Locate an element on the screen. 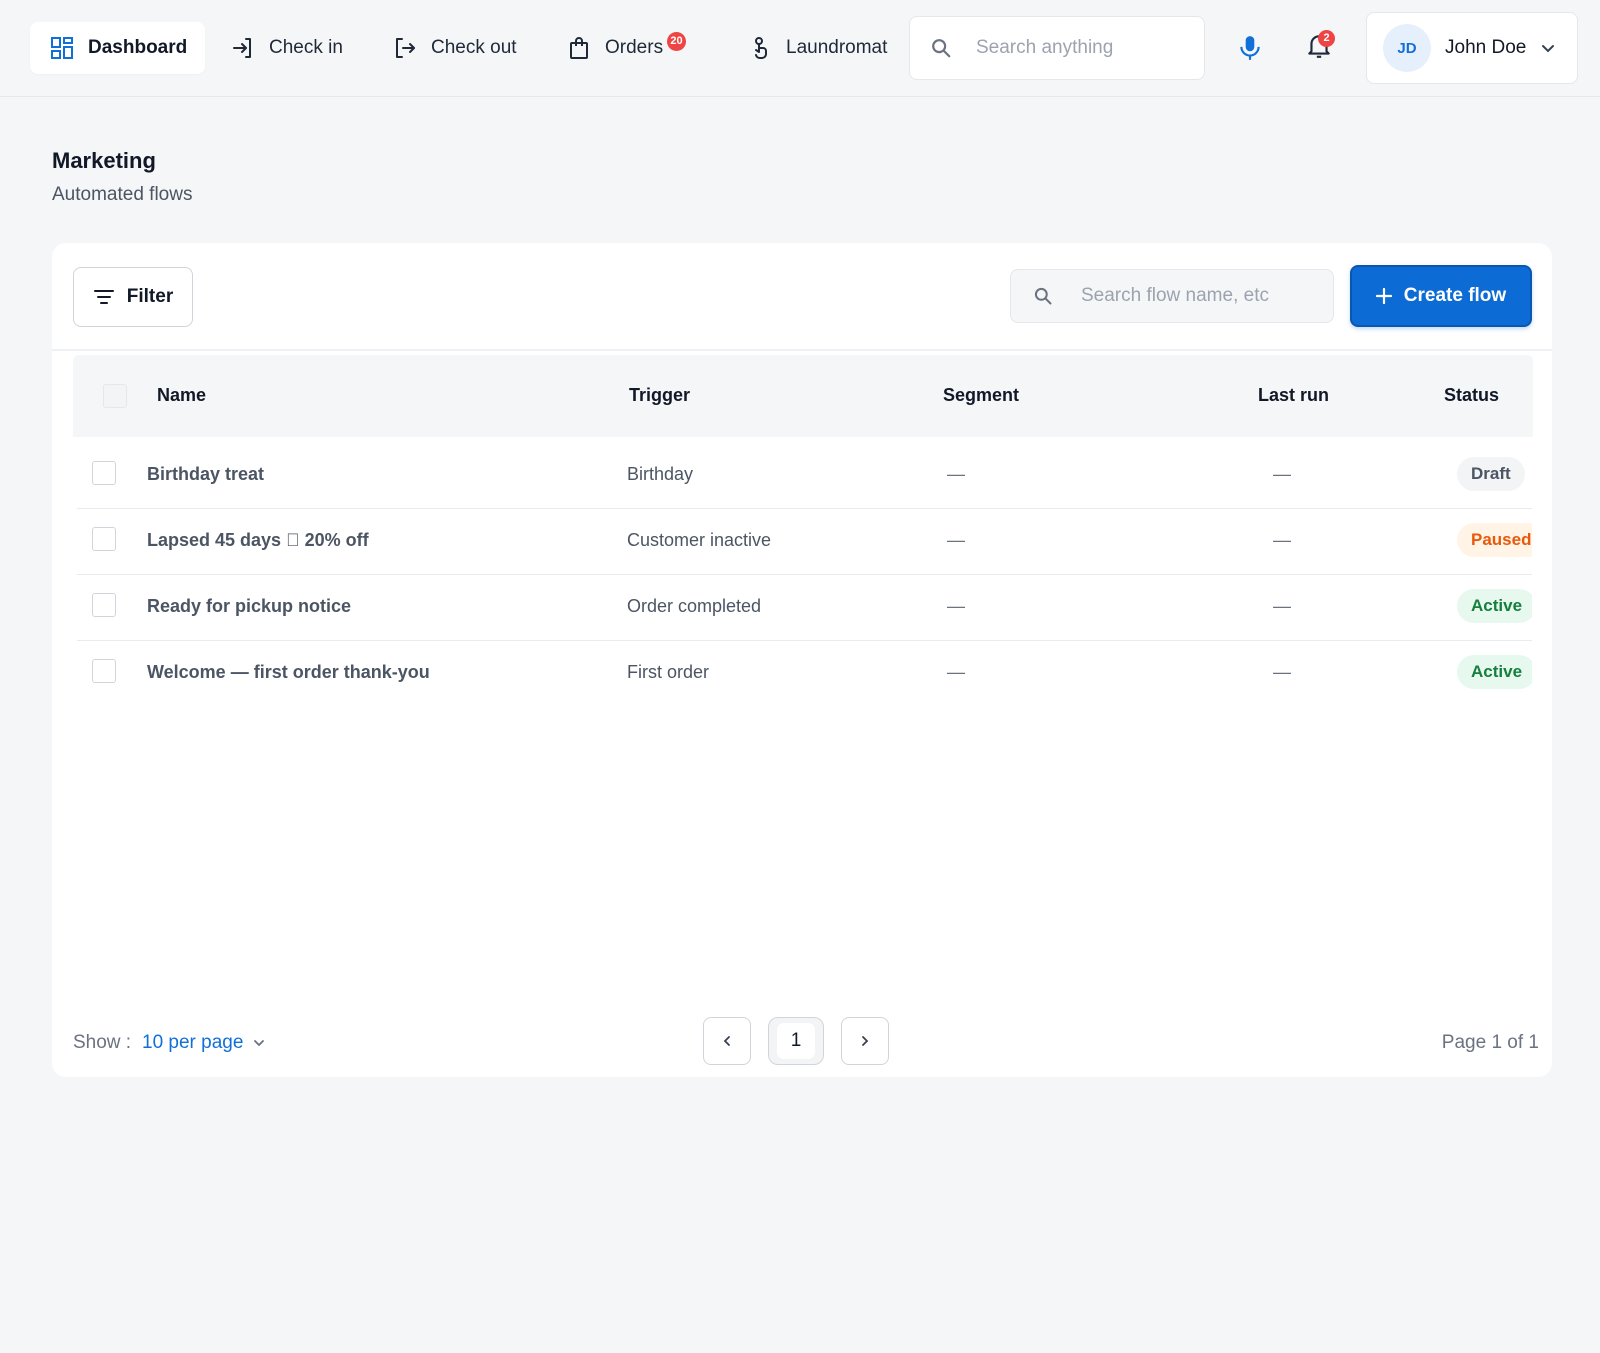 This screenshot has height=1353, width=1600. next-page-button is located at coordinates (865, 1041).